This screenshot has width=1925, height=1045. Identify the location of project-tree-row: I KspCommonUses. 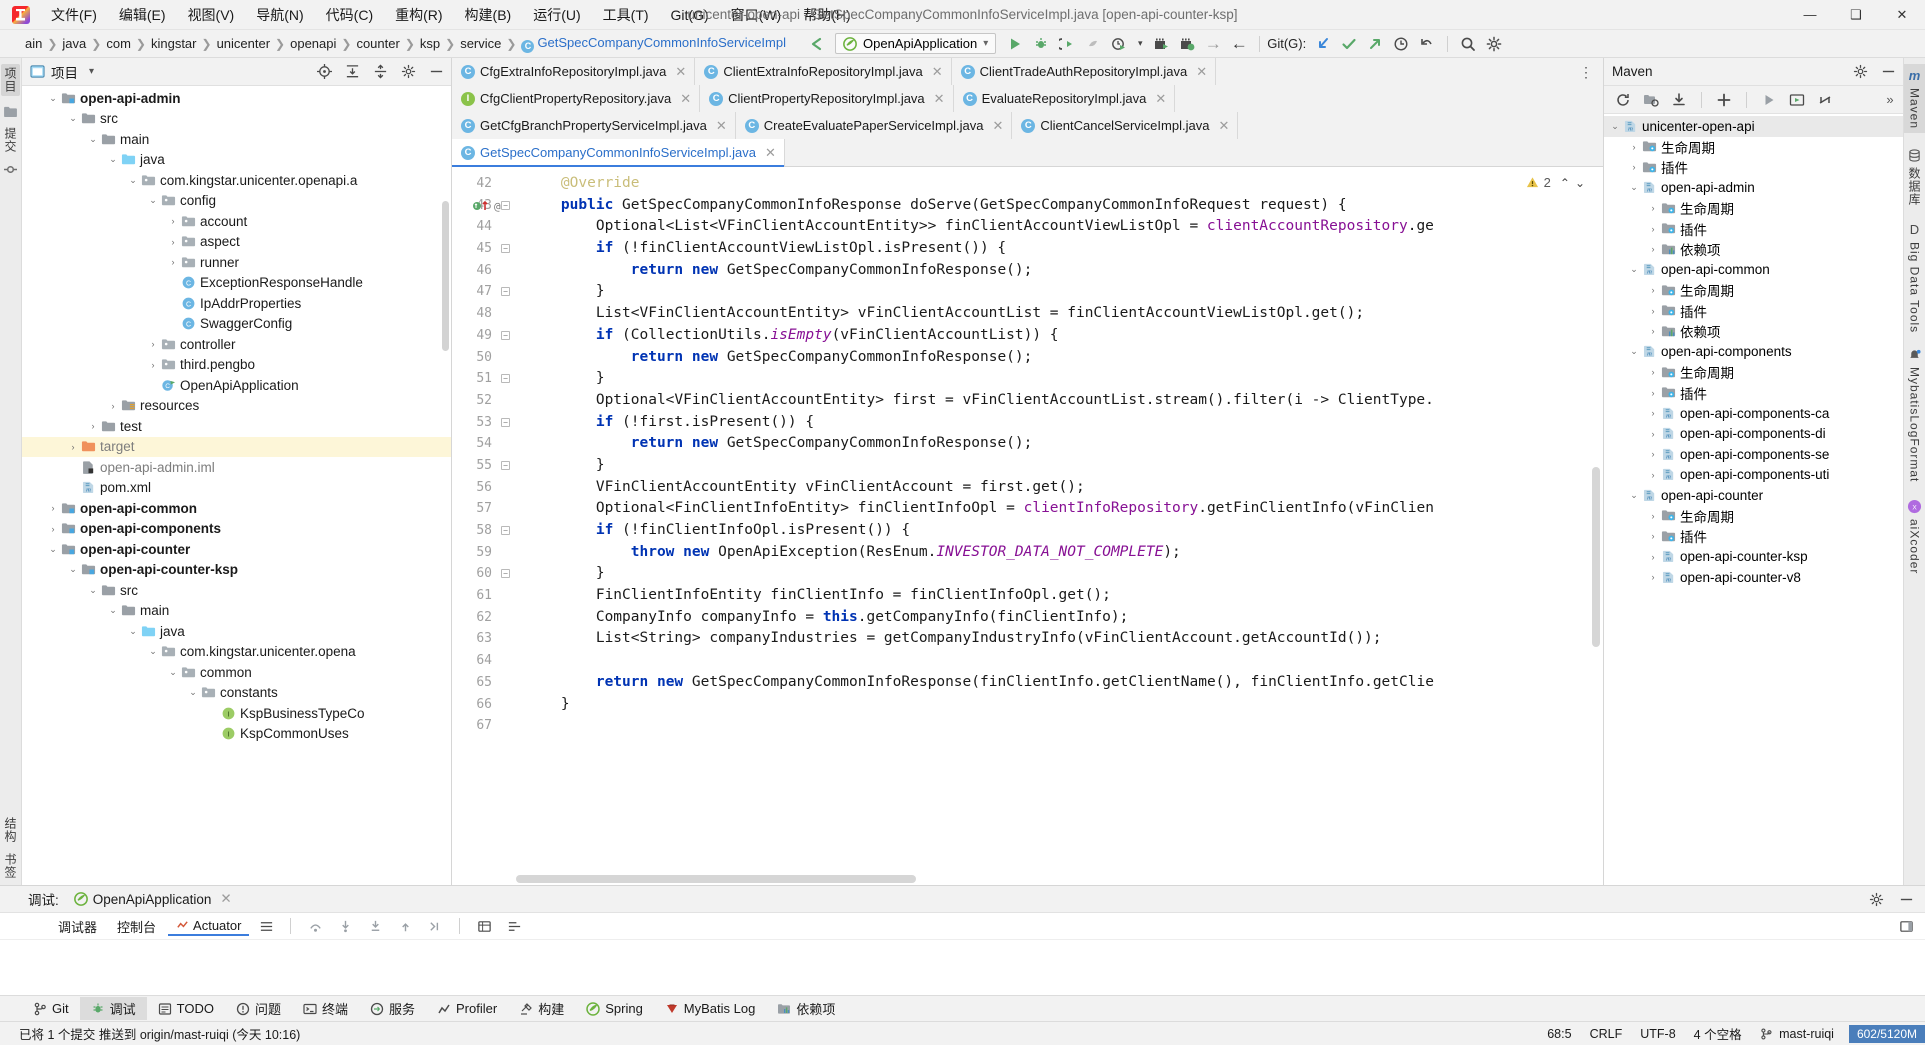
(236, 734).